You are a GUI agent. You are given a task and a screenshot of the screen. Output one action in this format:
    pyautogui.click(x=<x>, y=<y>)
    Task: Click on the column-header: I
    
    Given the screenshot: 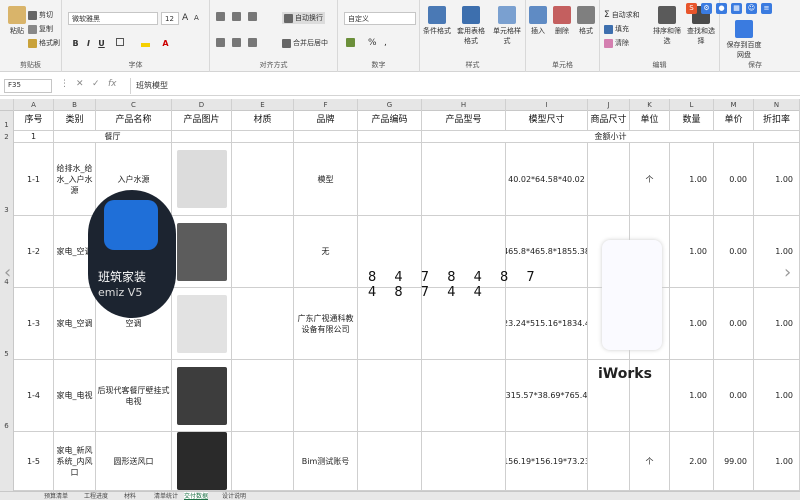 What is the action you would take?
    pyautogui.click(x=547, y=105)
    